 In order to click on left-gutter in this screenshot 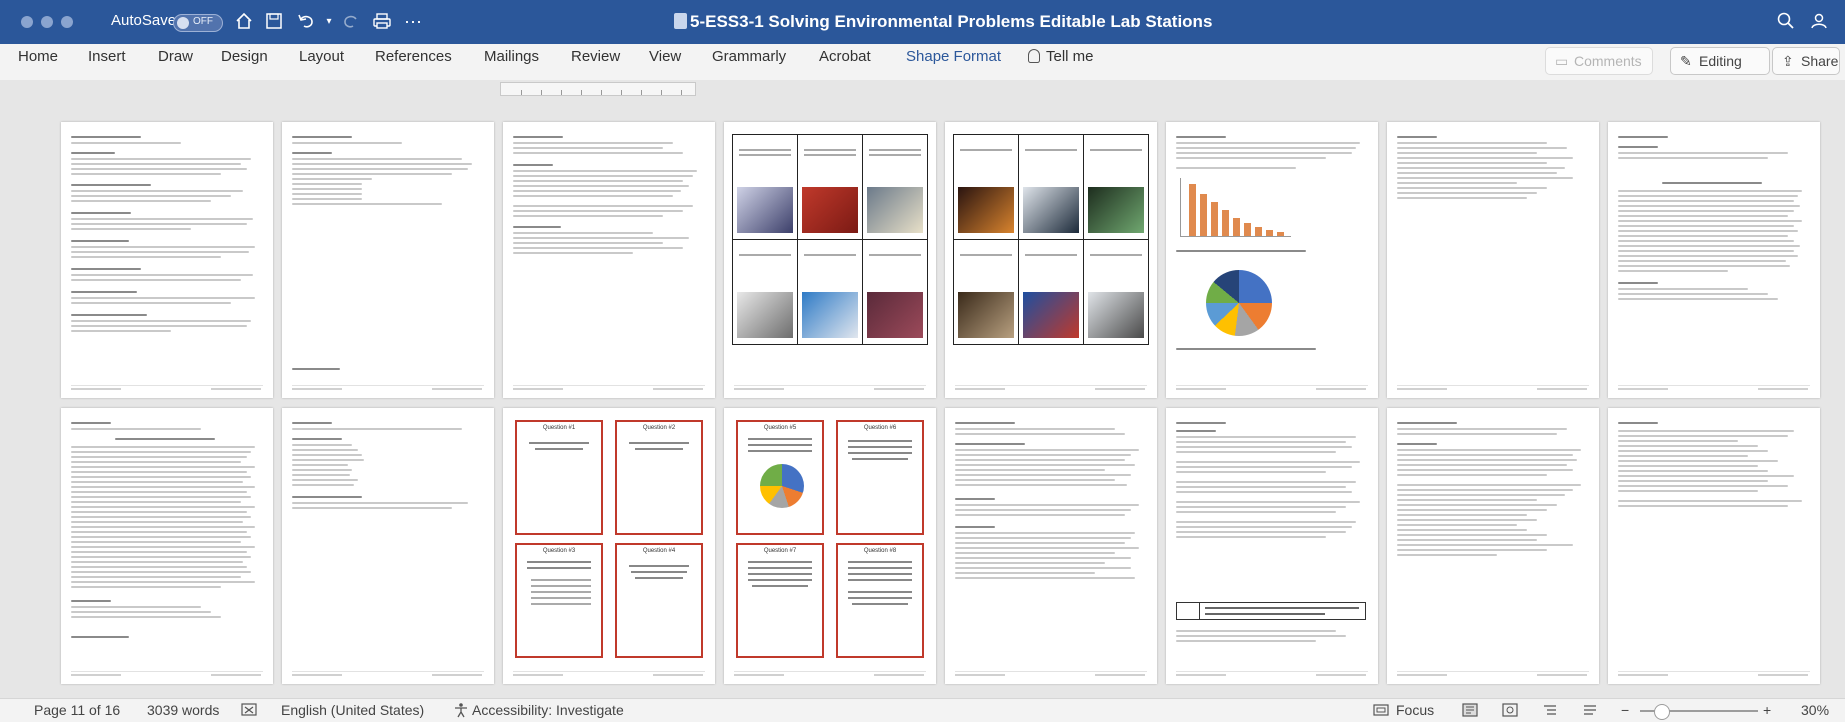, I will do `click(8, 398)`.